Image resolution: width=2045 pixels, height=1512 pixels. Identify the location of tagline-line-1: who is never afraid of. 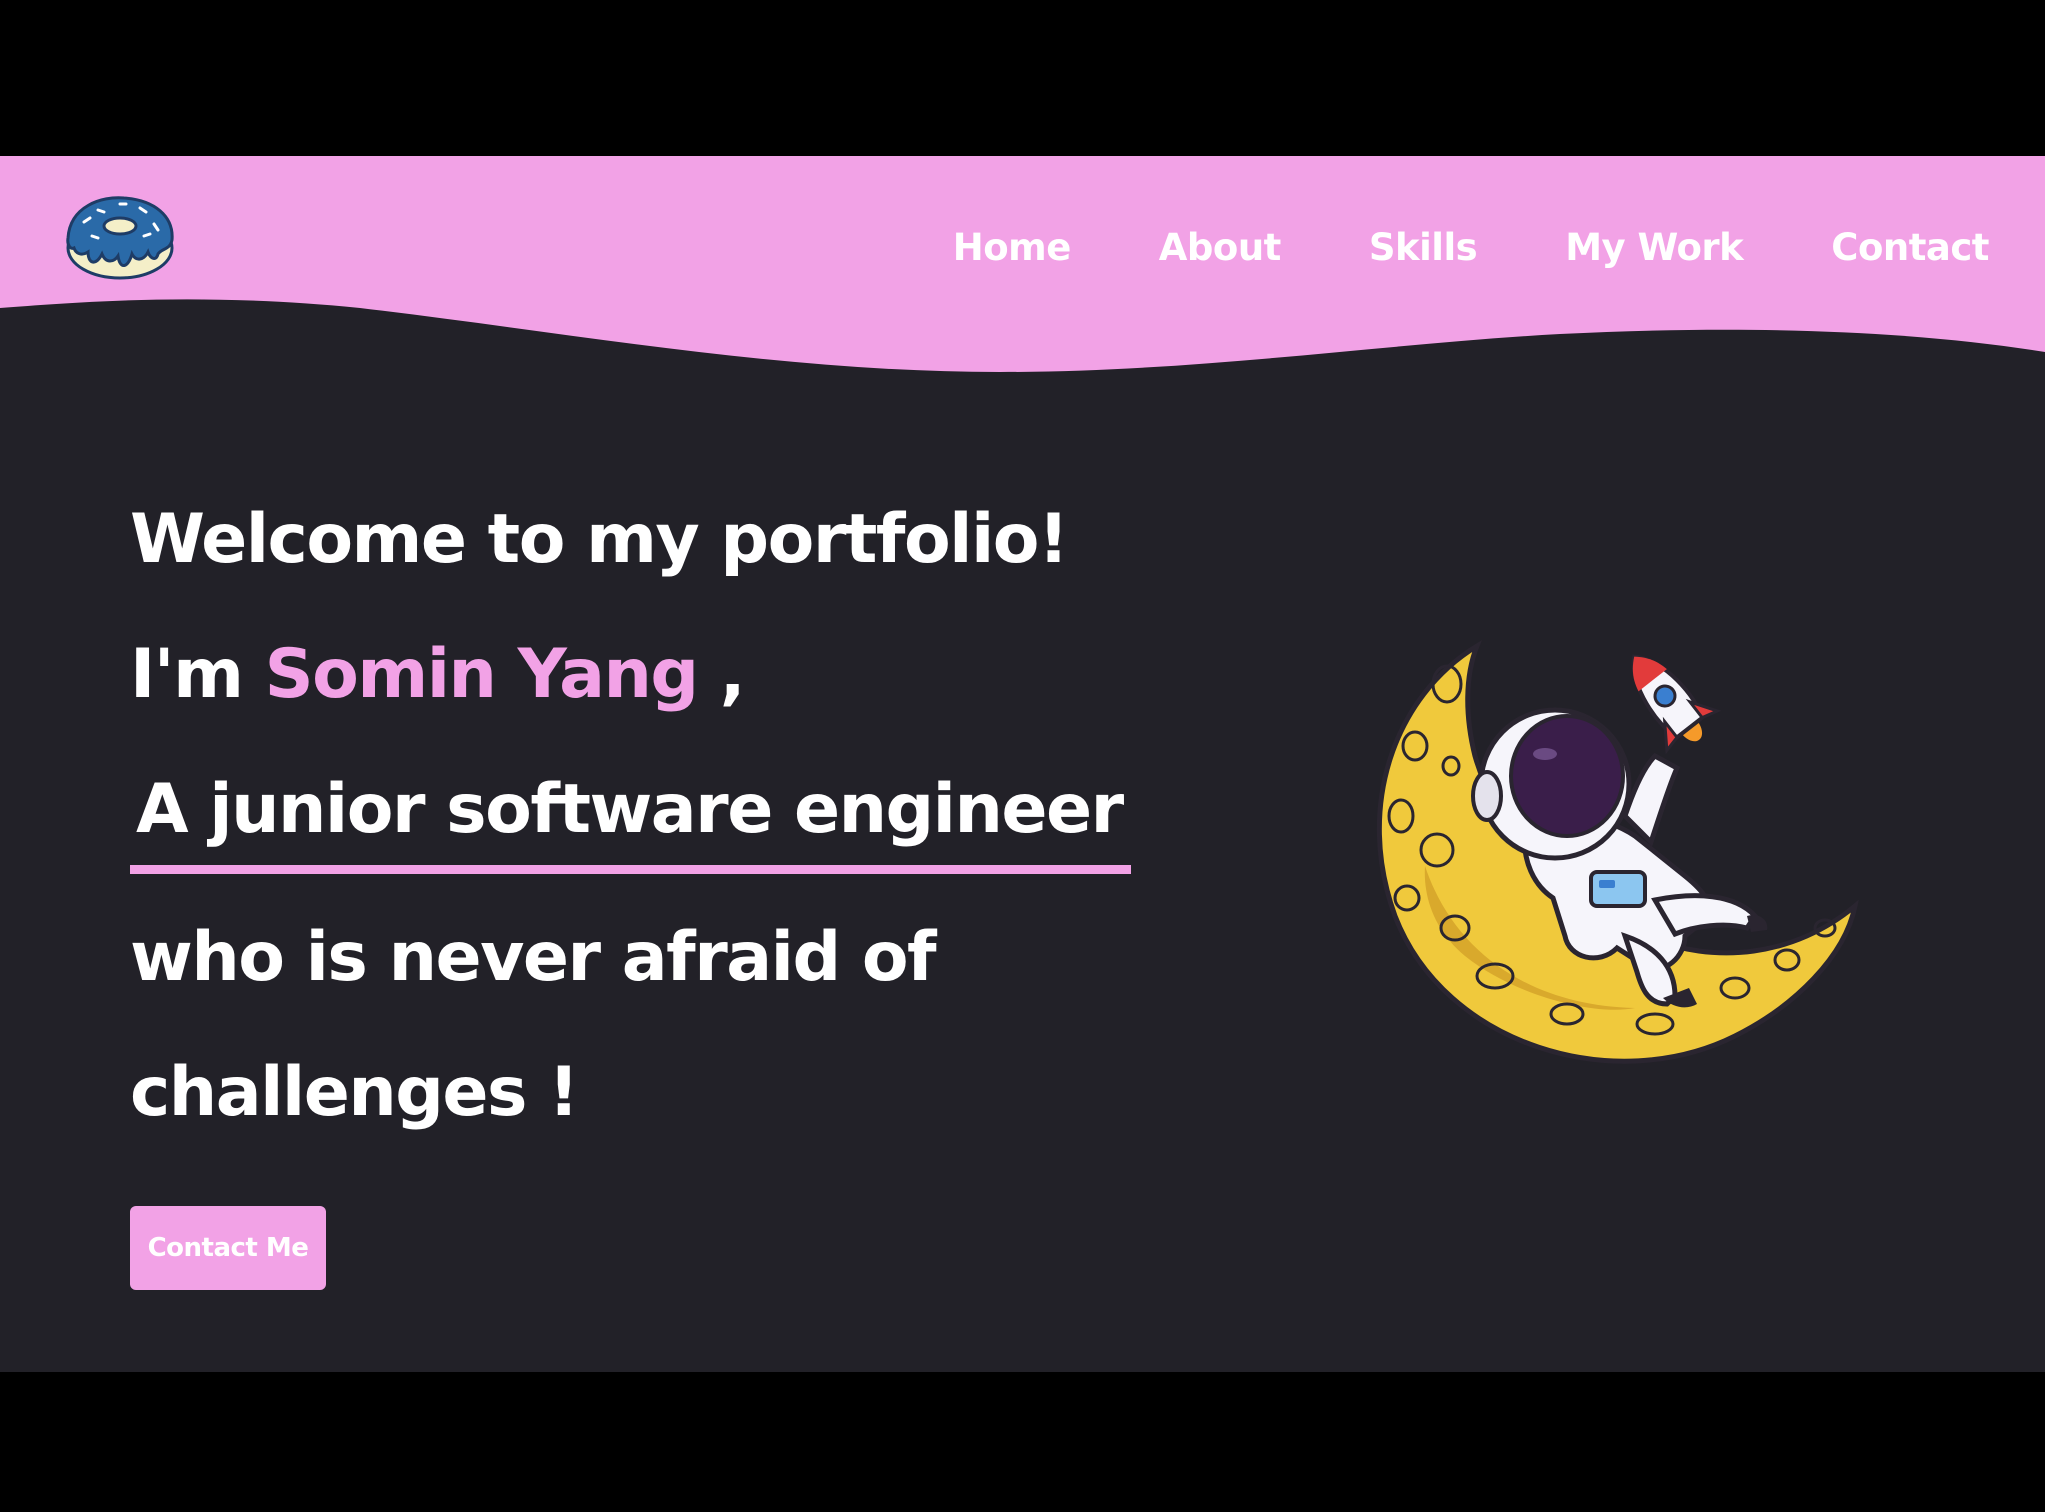
(533, 957).